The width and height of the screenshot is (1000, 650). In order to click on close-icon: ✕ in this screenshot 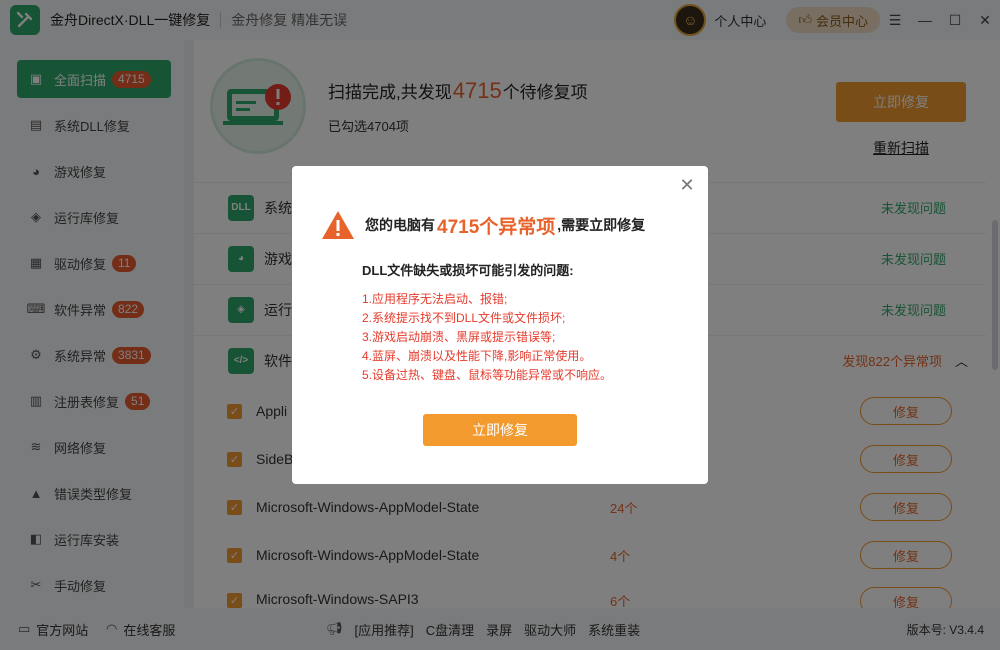, I will do `click(687, 185)`.